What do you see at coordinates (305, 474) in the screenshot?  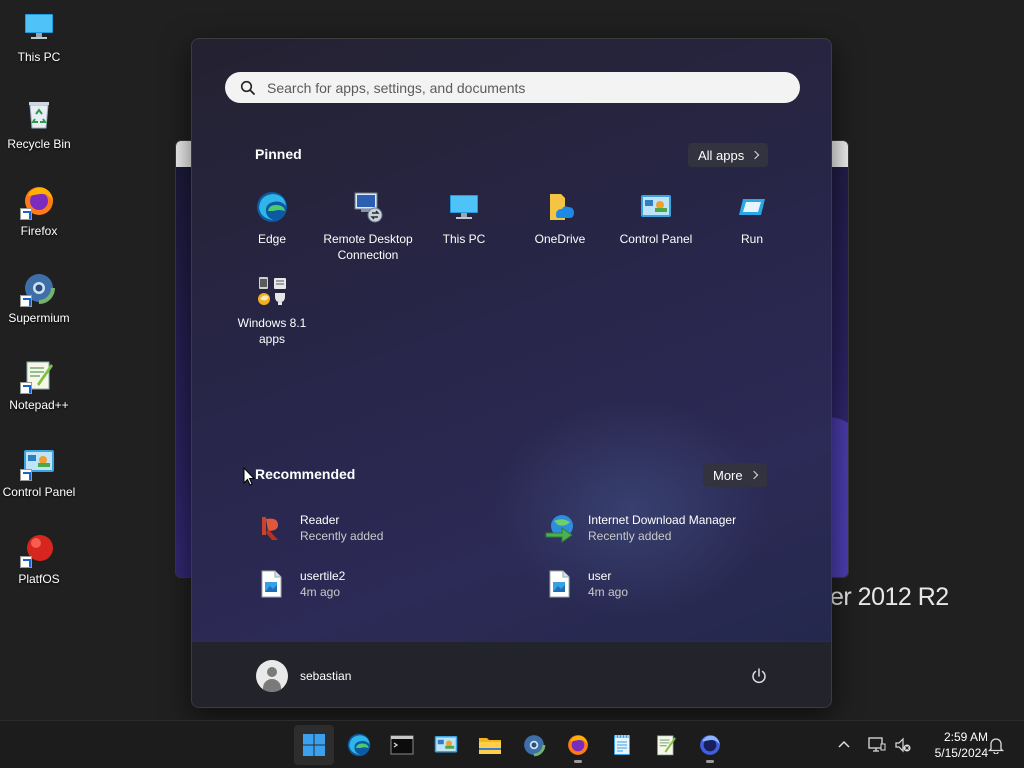 I see `recommended-title: Recommended` at bounding box center [305, 474].